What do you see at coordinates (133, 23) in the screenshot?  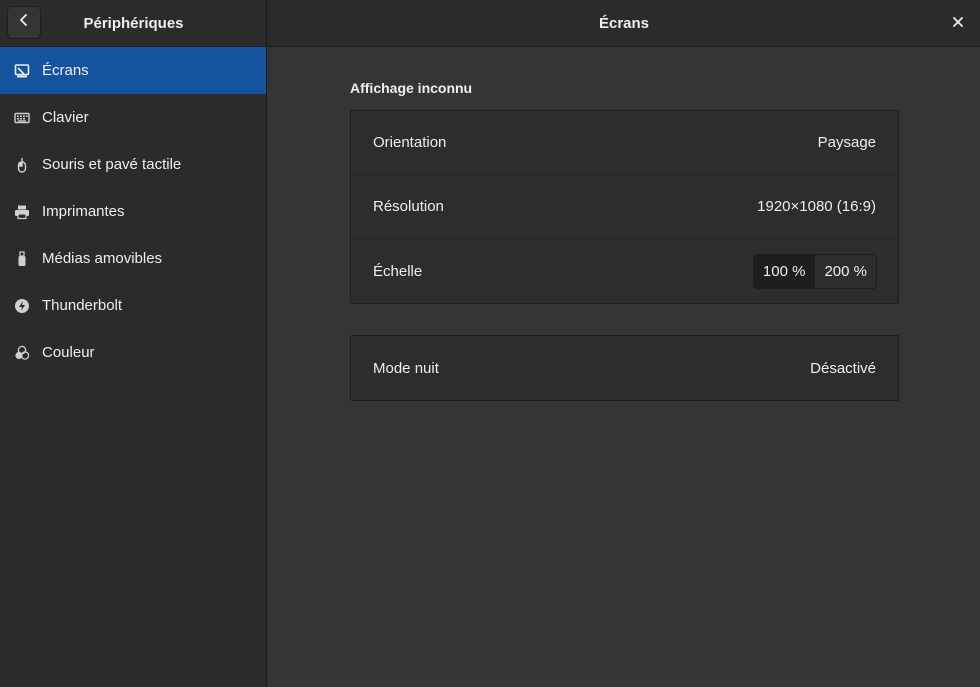 I see `sidebar-header: Périphériques` at bounding box center [133, 23].